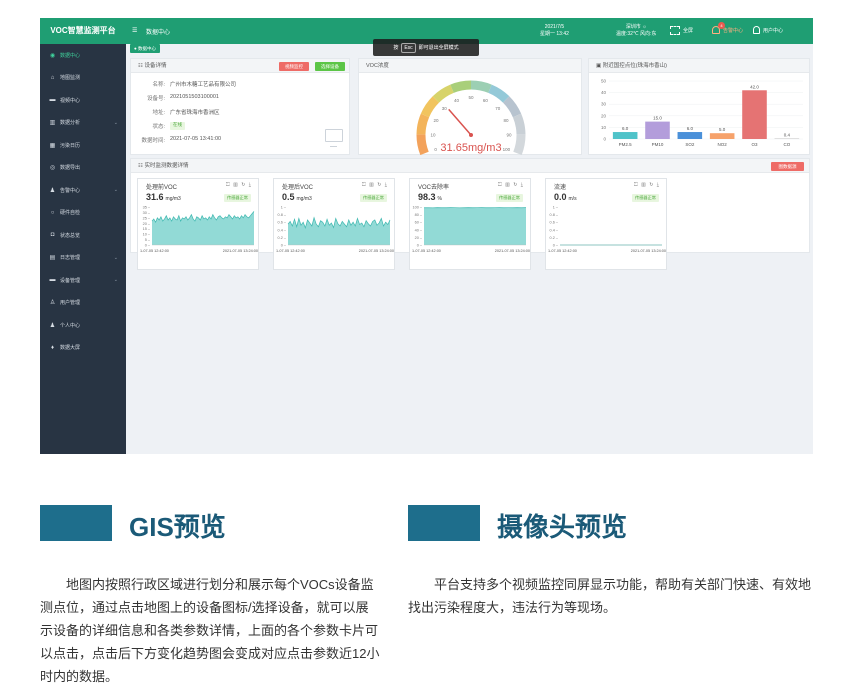 This screenshot has width=850, height=688. Describe the element at coordinates (471, 114) in the screenshot. I see `voc-gauge: 010203040506070809010031.65mg/m3` at that location.